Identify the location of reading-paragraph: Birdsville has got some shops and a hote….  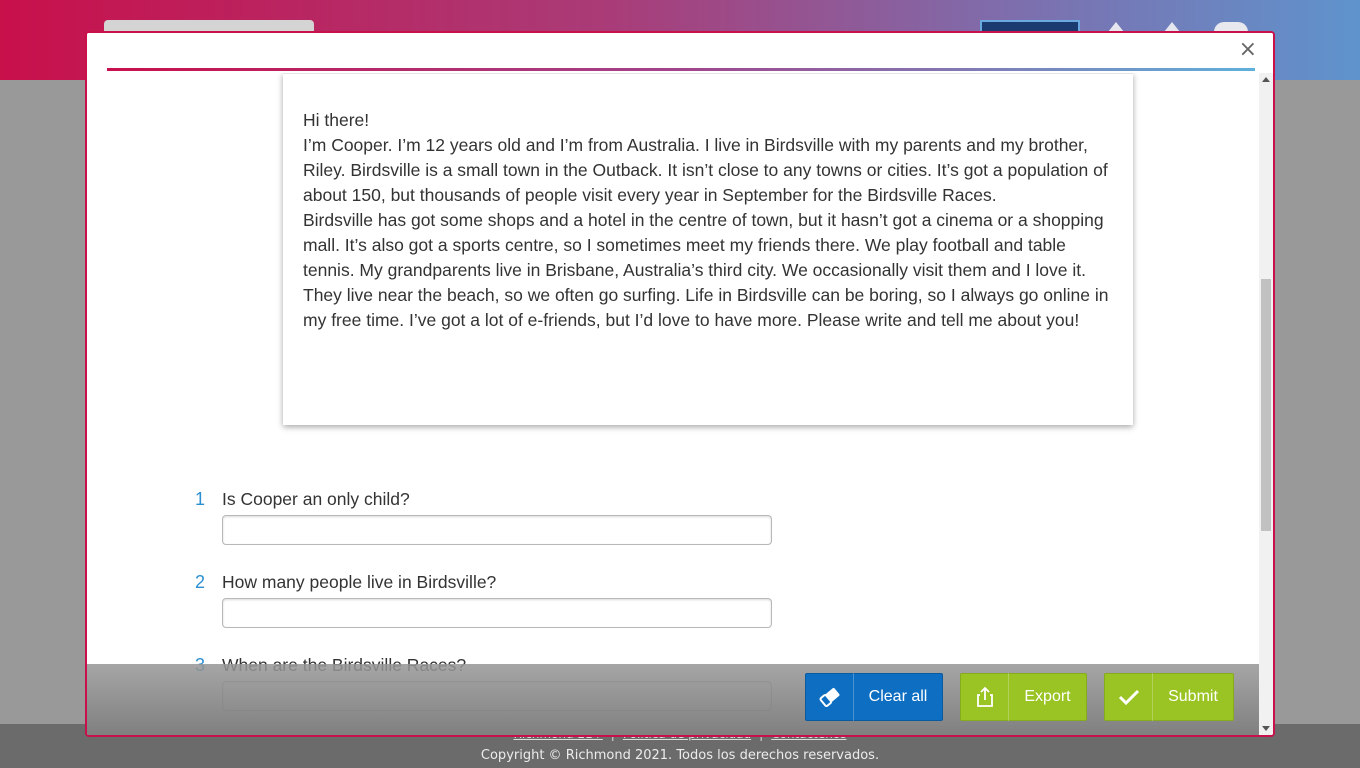
(703, 245).